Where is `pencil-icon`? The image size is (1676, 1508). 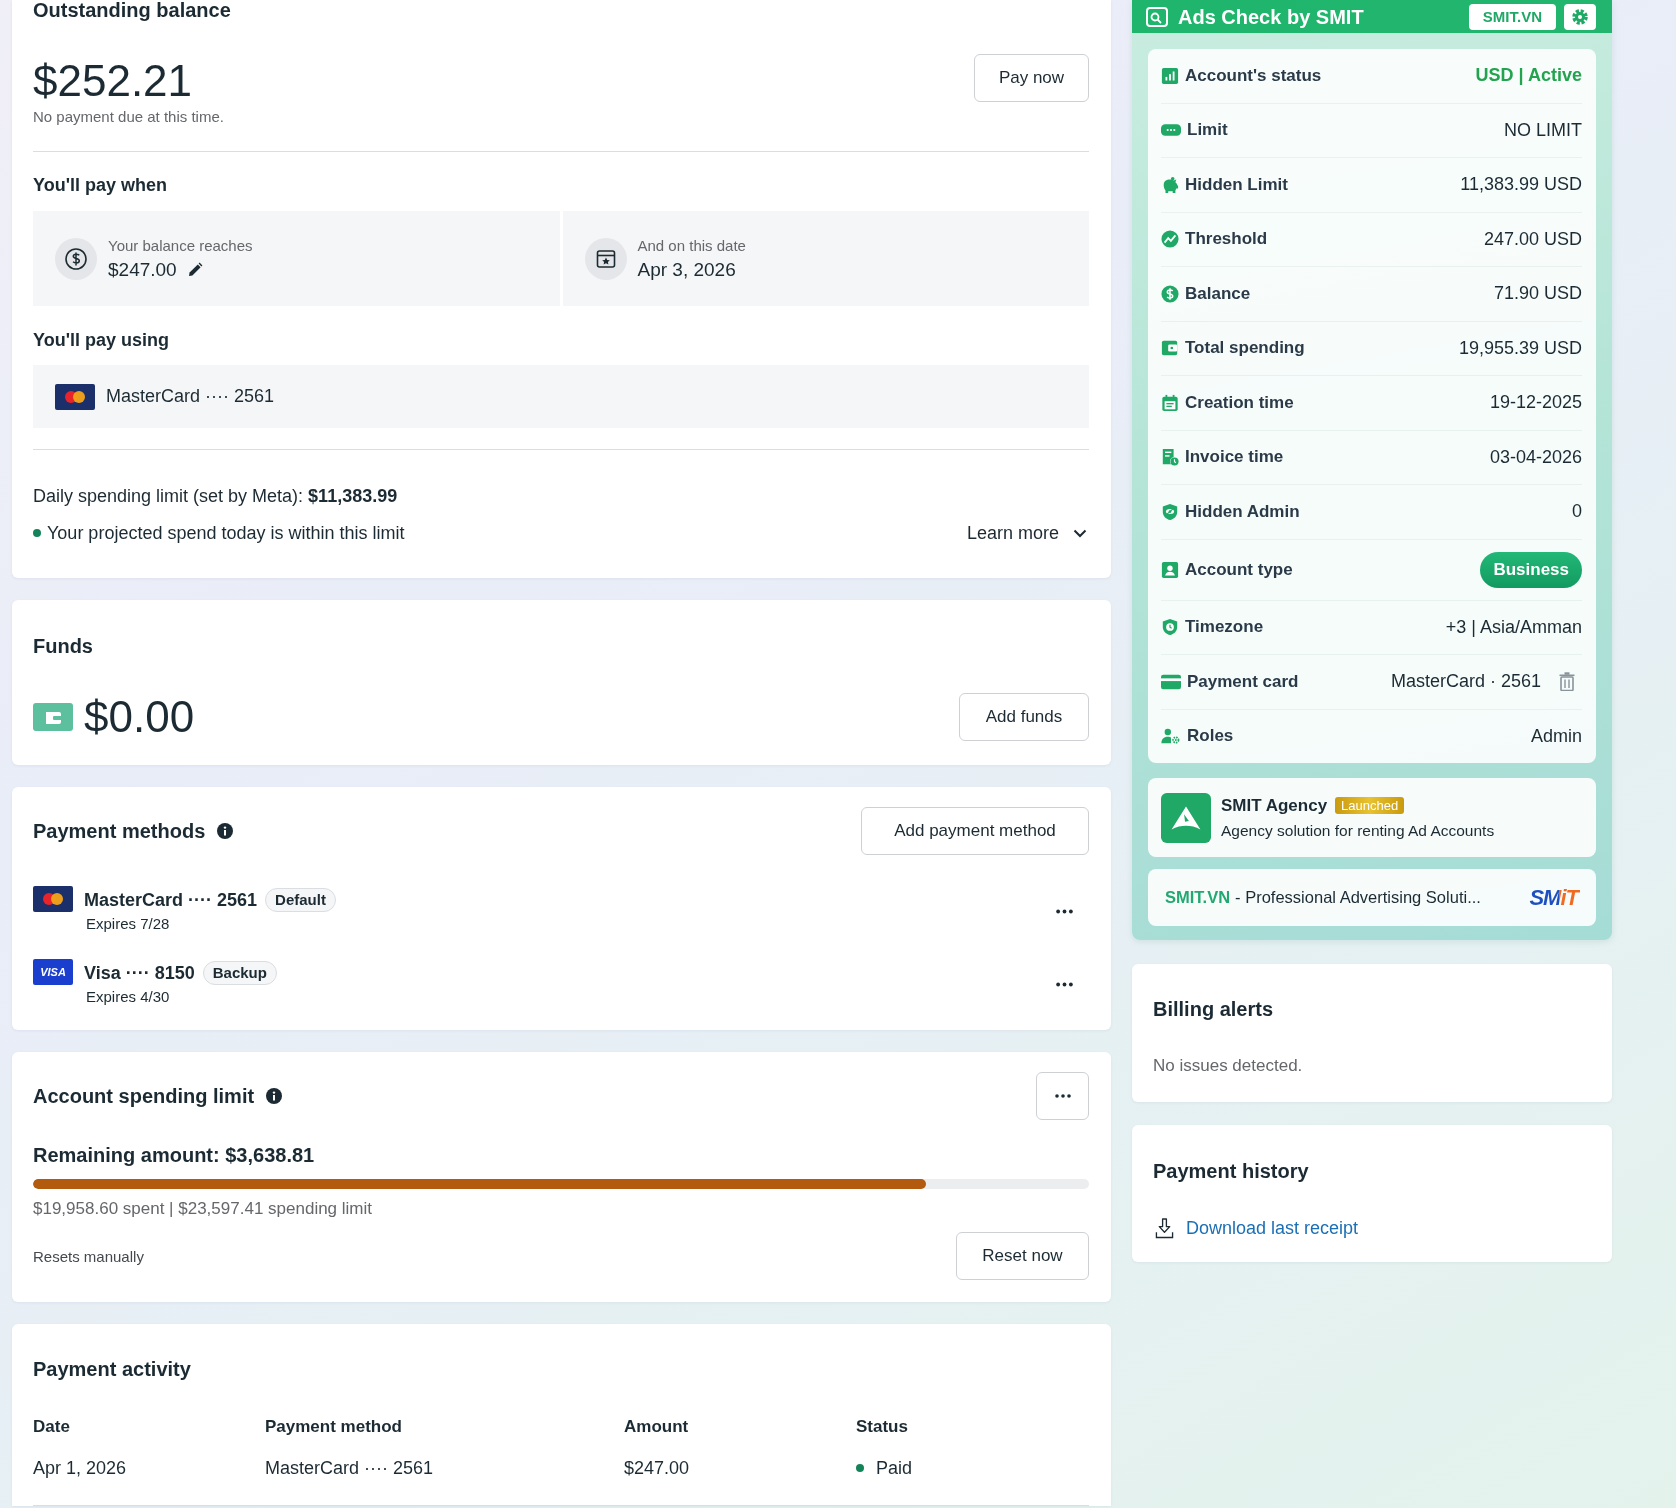
pencil-icon is located at coordinates (194, 269).